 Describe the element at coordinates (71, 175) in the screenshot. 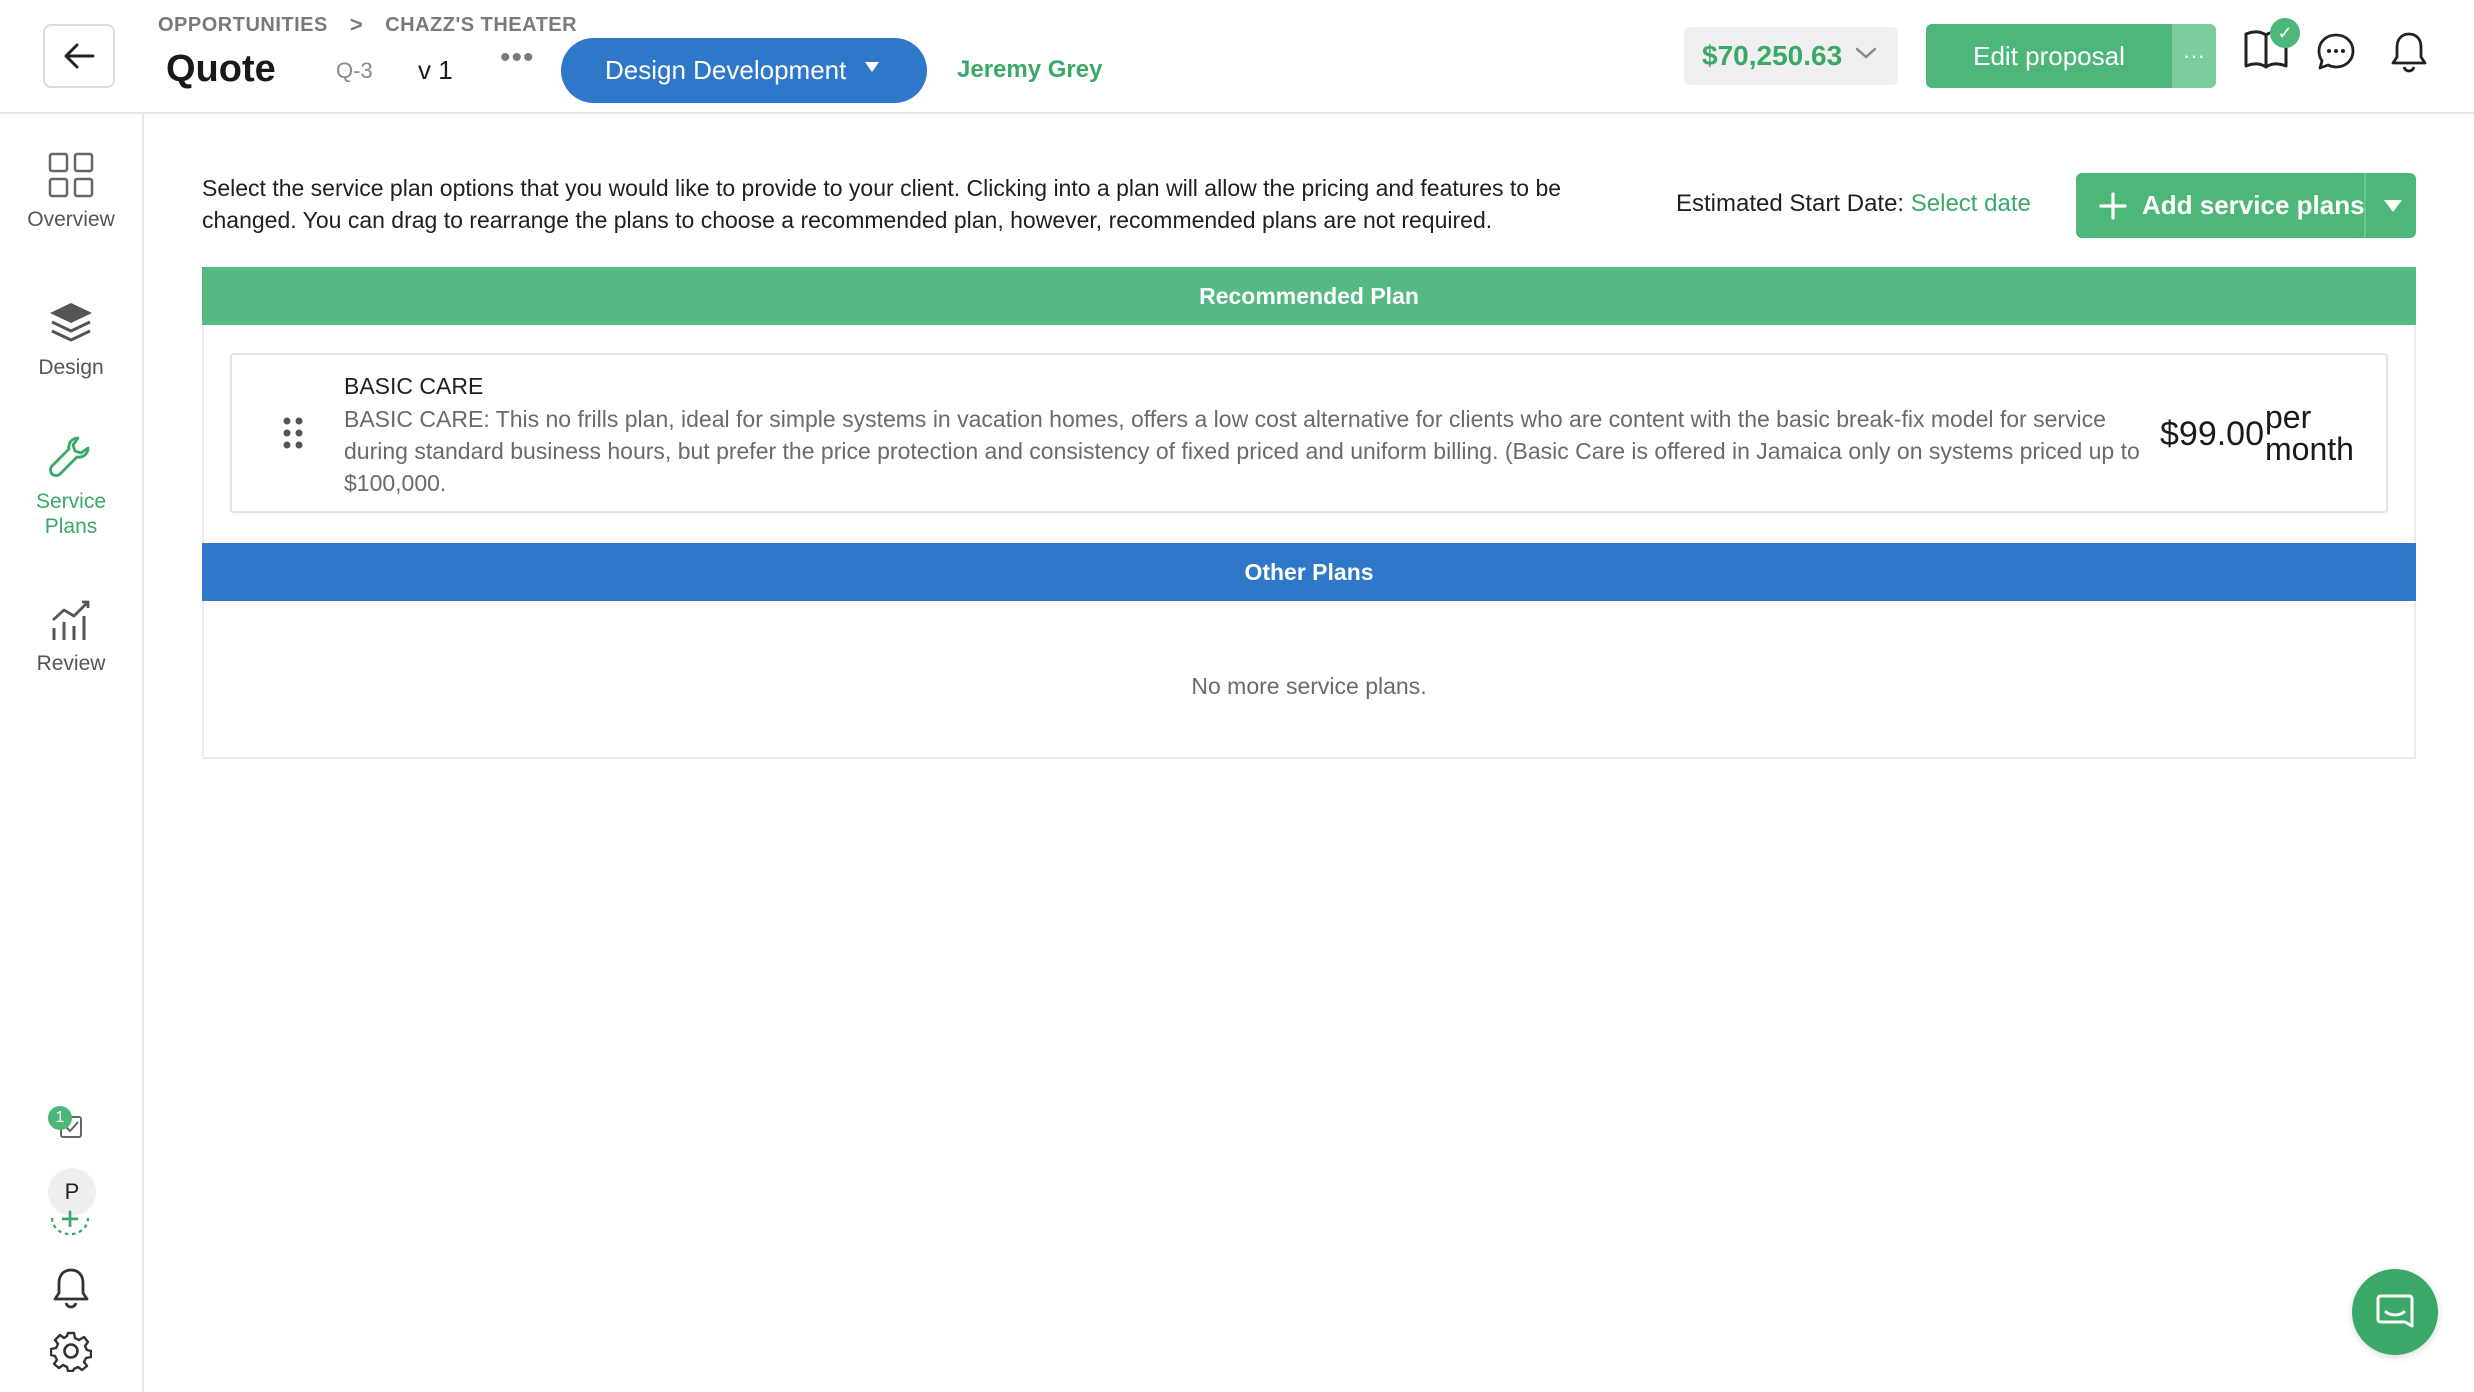

I see `grid-icon` at that location.